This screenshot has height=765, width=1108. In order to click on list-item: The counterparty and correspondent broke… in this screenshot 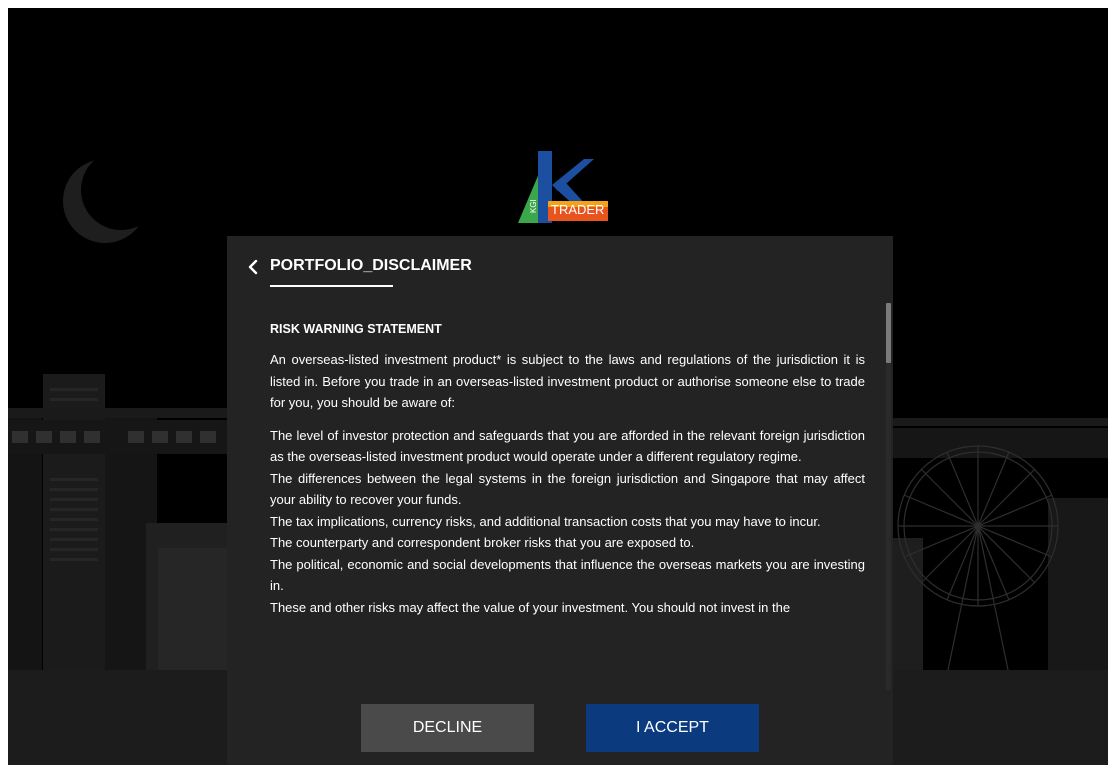, I will do `click(482, 542)`.